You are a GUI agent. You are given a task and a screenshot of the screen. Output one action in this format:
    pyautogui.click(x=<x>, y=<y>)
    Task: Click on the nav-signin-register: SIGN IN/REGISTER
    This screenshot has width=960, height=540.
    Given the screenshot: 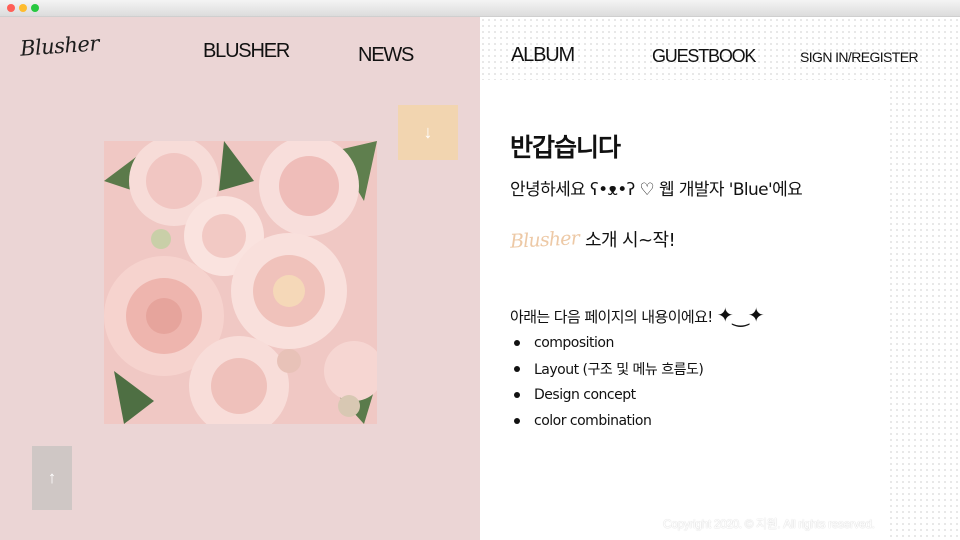 What is the action you would take?
    pyautogui.click(x=859, y=57)
    